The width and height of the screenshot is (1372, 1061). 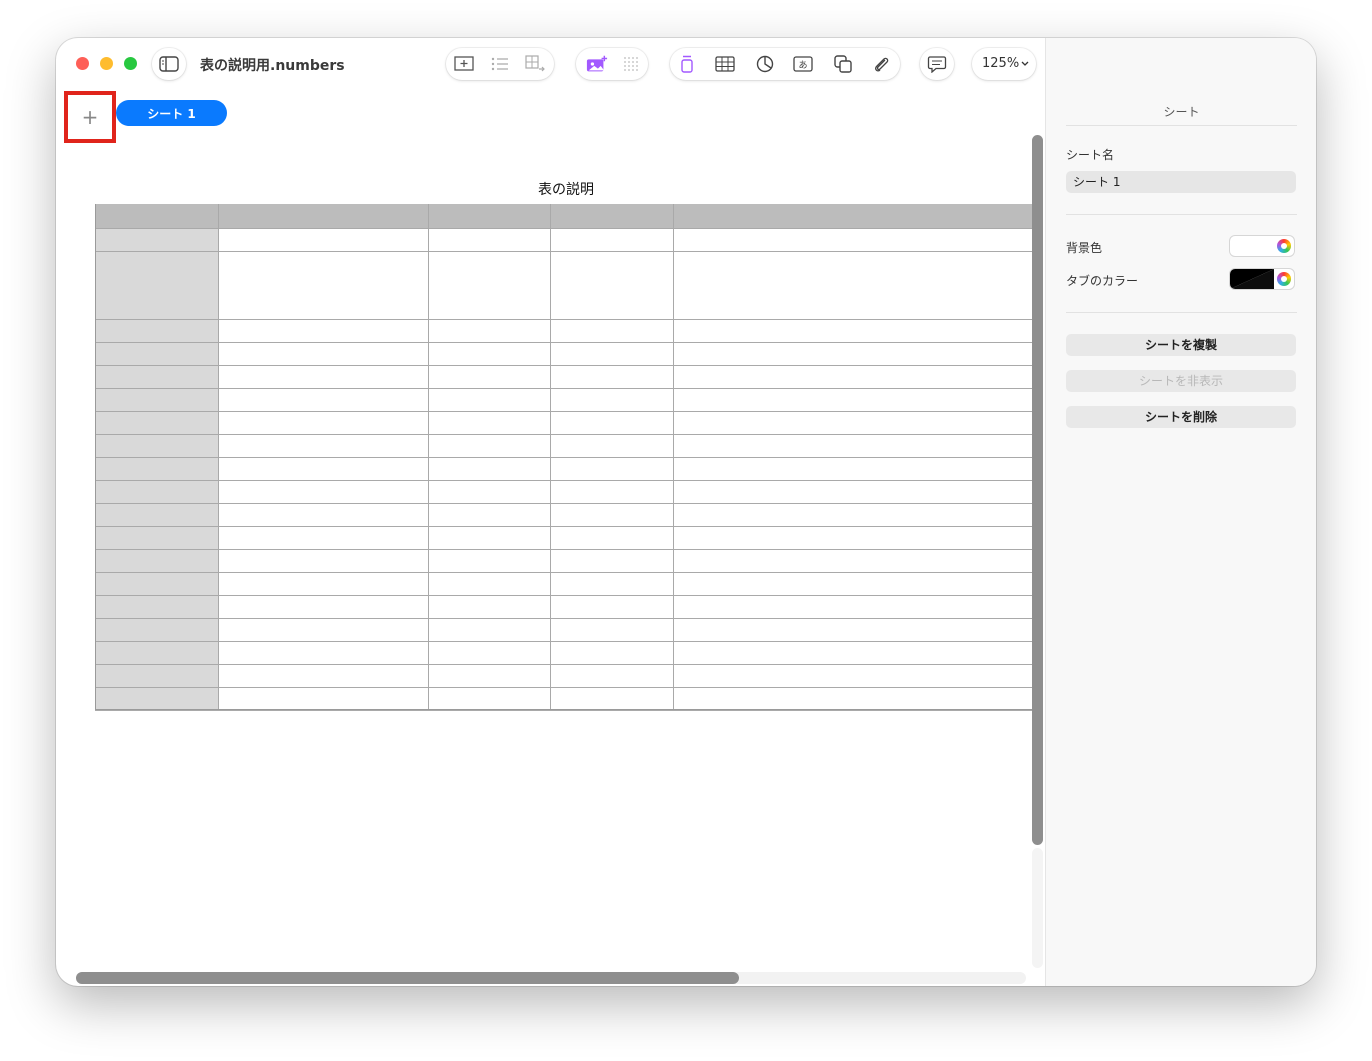 What do you see at coordinates (843, 64) in the screenshot?
I see `shape-icon` at bounding box center [843, 64].